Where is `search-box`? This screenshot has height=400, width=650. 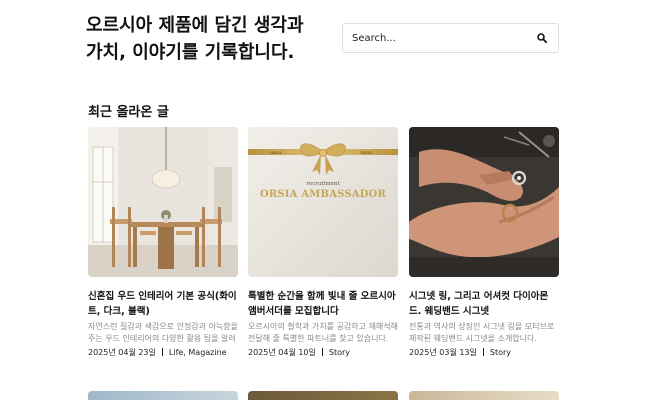 search-box is located at coordinates (450, 38).